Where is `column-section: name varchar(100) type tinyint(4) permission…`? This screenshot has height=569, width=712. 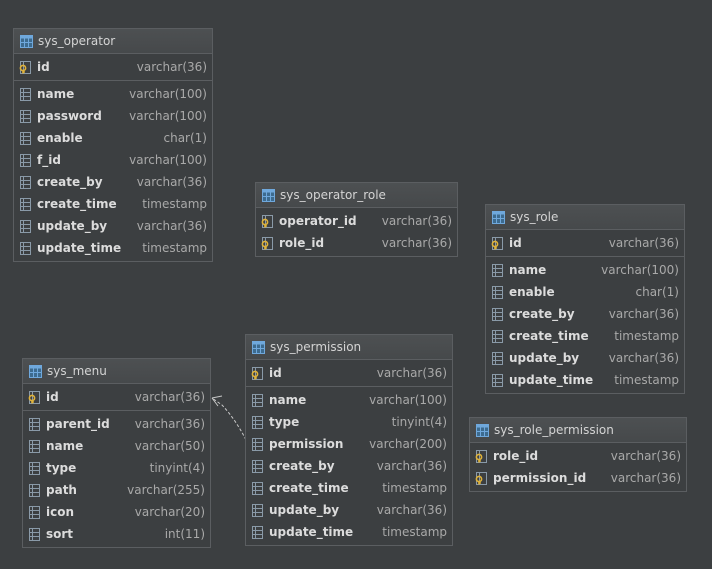 column-section: name varchar(100) type tinyint(4) permission… is located at coordinates (349, 466).